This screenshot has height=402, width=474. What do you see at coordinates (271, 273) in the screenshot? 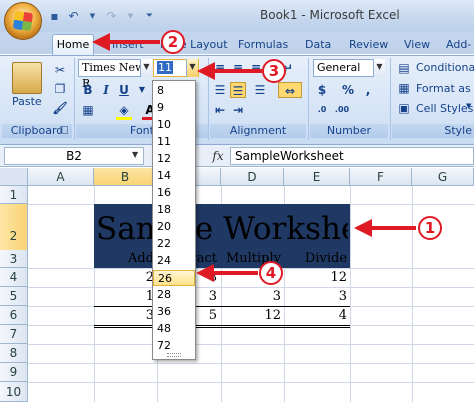
I see `callout-4: 4` at bounding box center [271, 273].